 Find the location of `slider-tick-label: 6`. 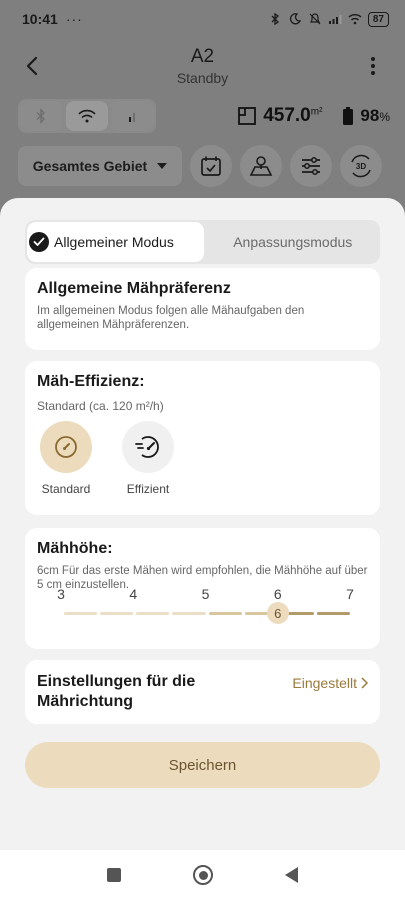

slider-tick-label: 6 is located at coordinates (277, 594).